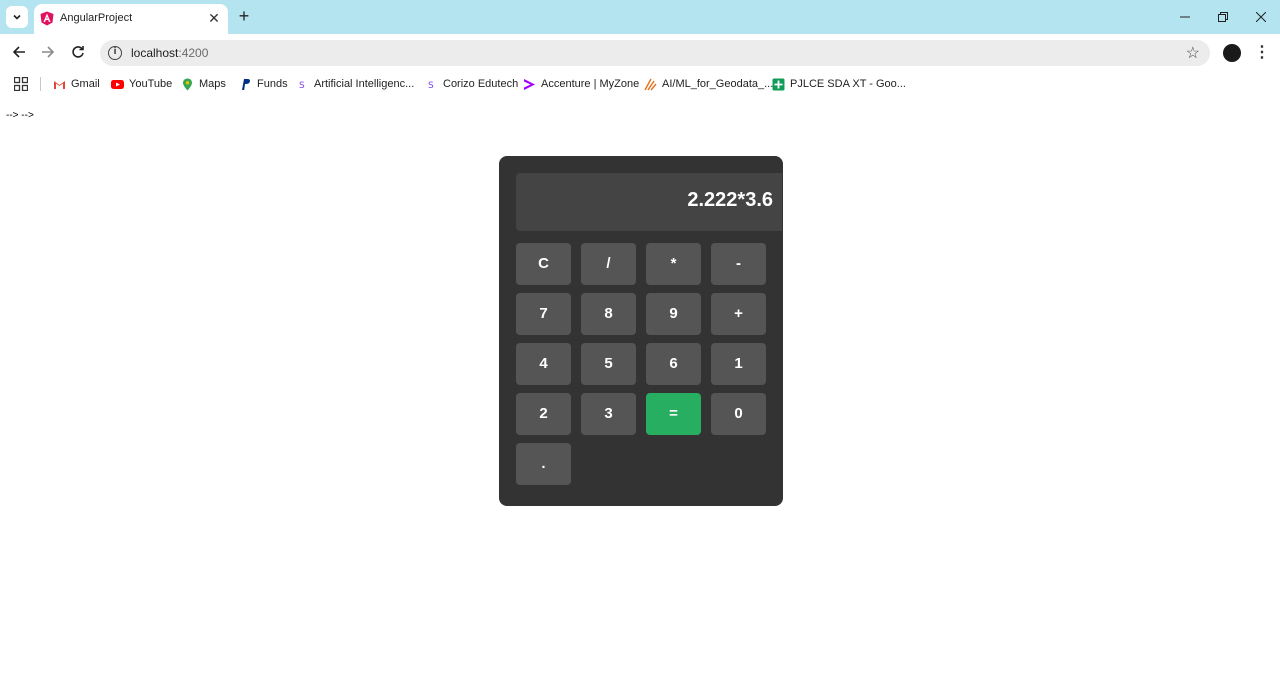 Image resolution: width=1280 pixels, height=677 pixels. What do you see at coordinates (471, 84) in the screenshot?
I see `bookmark-corizo-edutech: S Corizo Edutech` at bounding box center [471, 84].